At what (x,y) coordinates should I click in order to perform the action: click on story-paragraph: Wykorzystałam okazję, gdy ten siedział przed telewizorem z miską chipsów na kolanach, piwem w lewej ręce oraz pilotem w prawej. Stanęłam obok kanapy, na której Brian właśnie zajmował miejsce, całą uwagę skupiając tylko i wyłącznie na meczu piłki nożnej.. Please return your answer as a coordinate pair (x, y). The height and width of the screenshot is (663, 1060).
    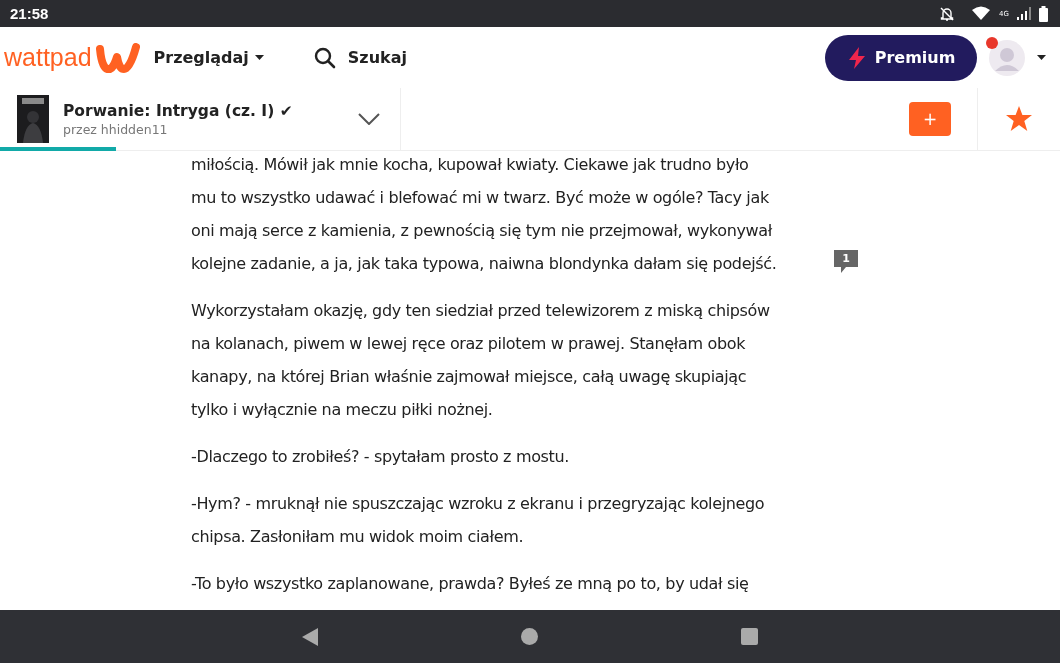
    Looking at the image, I should click on (481, 360).